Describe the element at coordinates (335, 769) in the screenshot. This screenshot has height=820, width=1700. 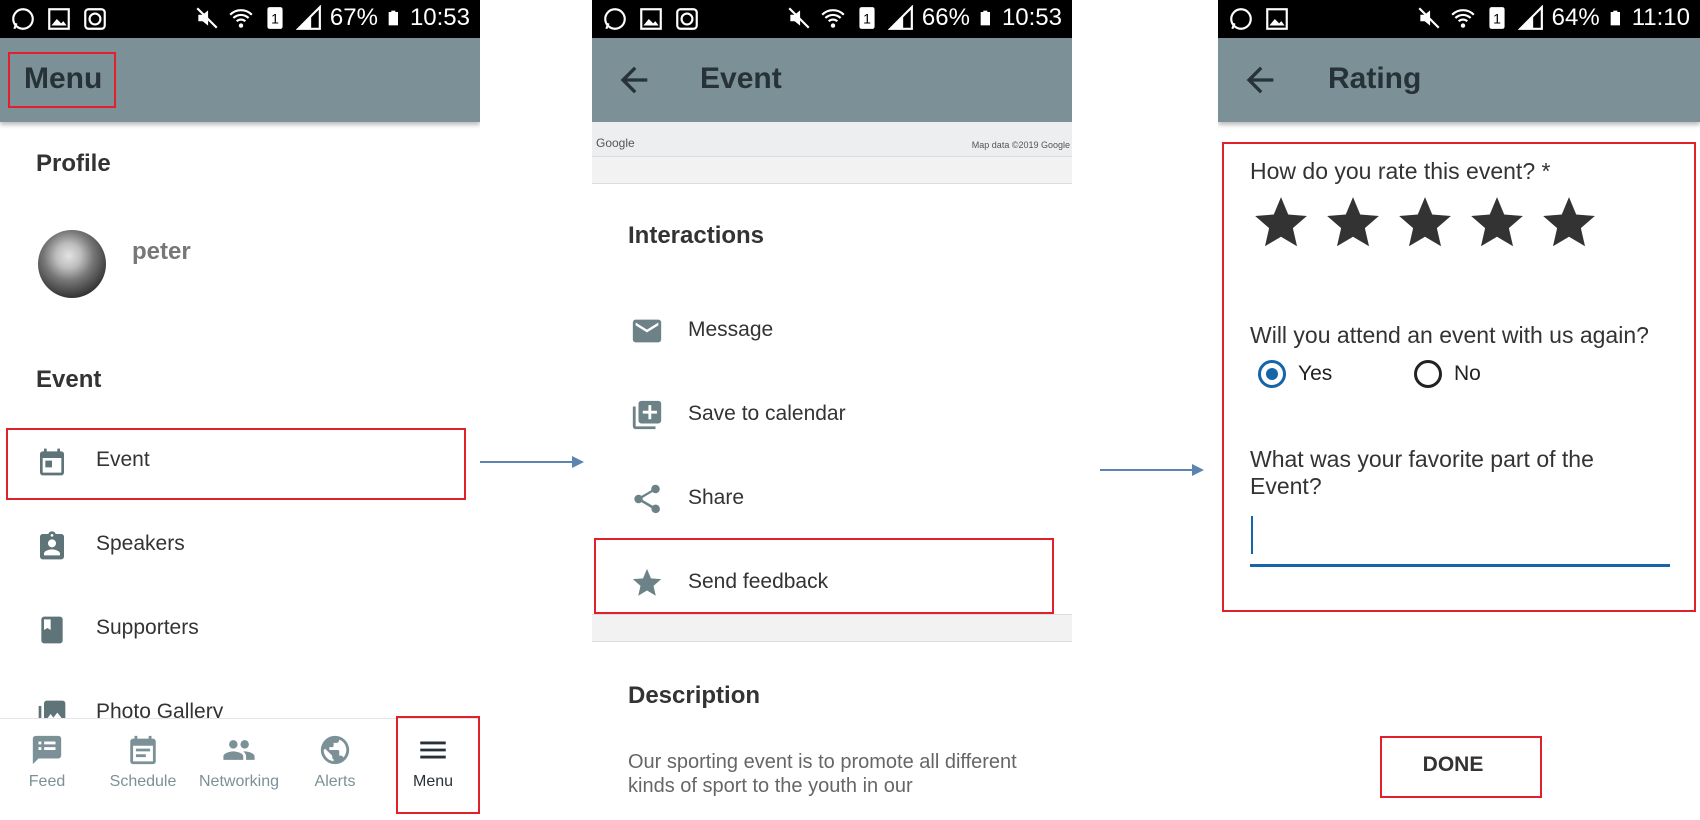
I see `nav-alerts: Alerts` at that location.